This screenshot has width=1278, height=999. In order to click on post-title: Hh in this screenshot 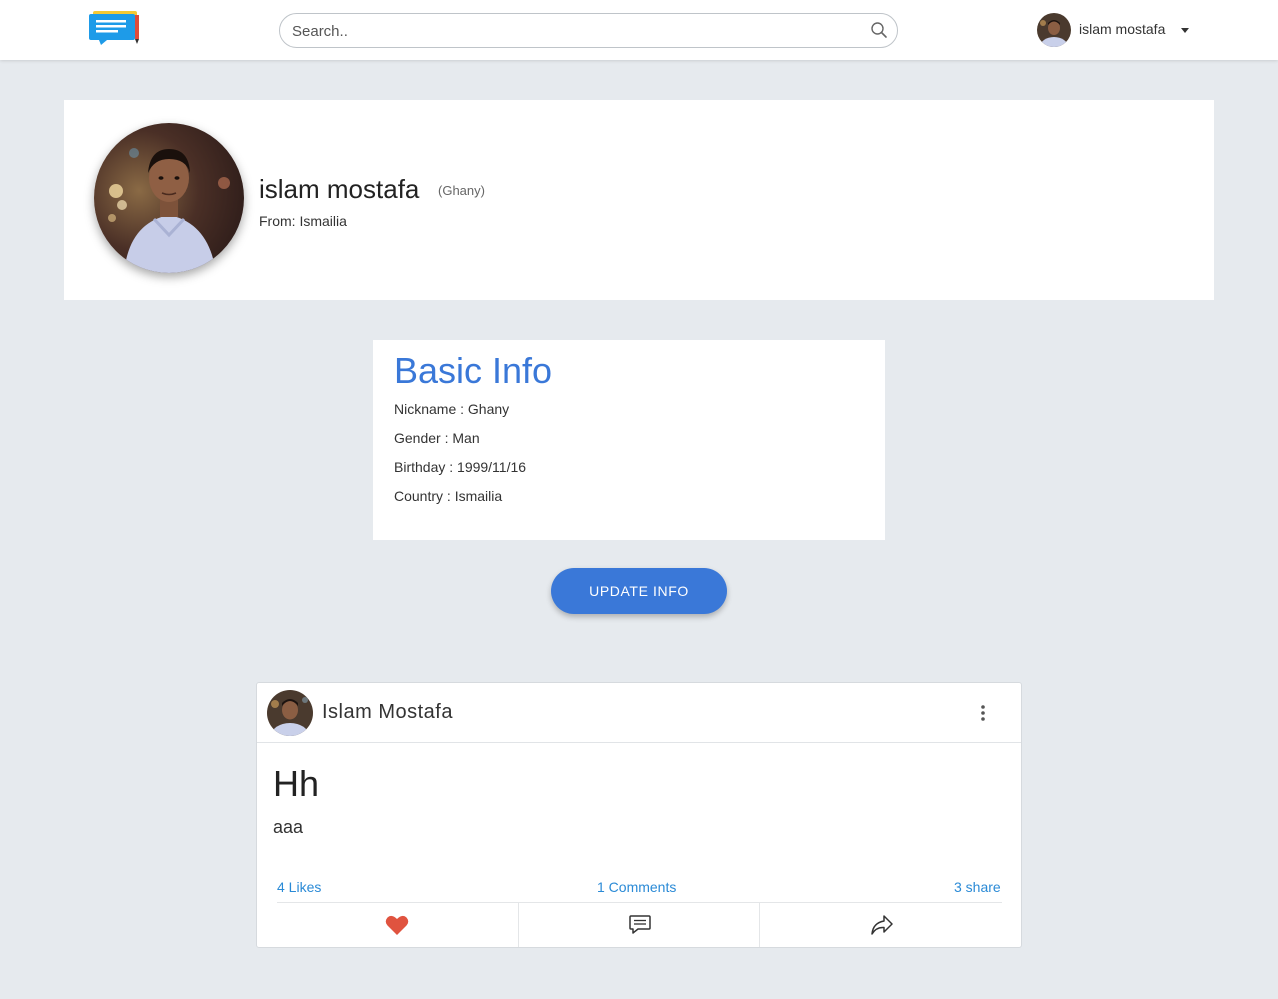, I will do `click(296, 783)`.